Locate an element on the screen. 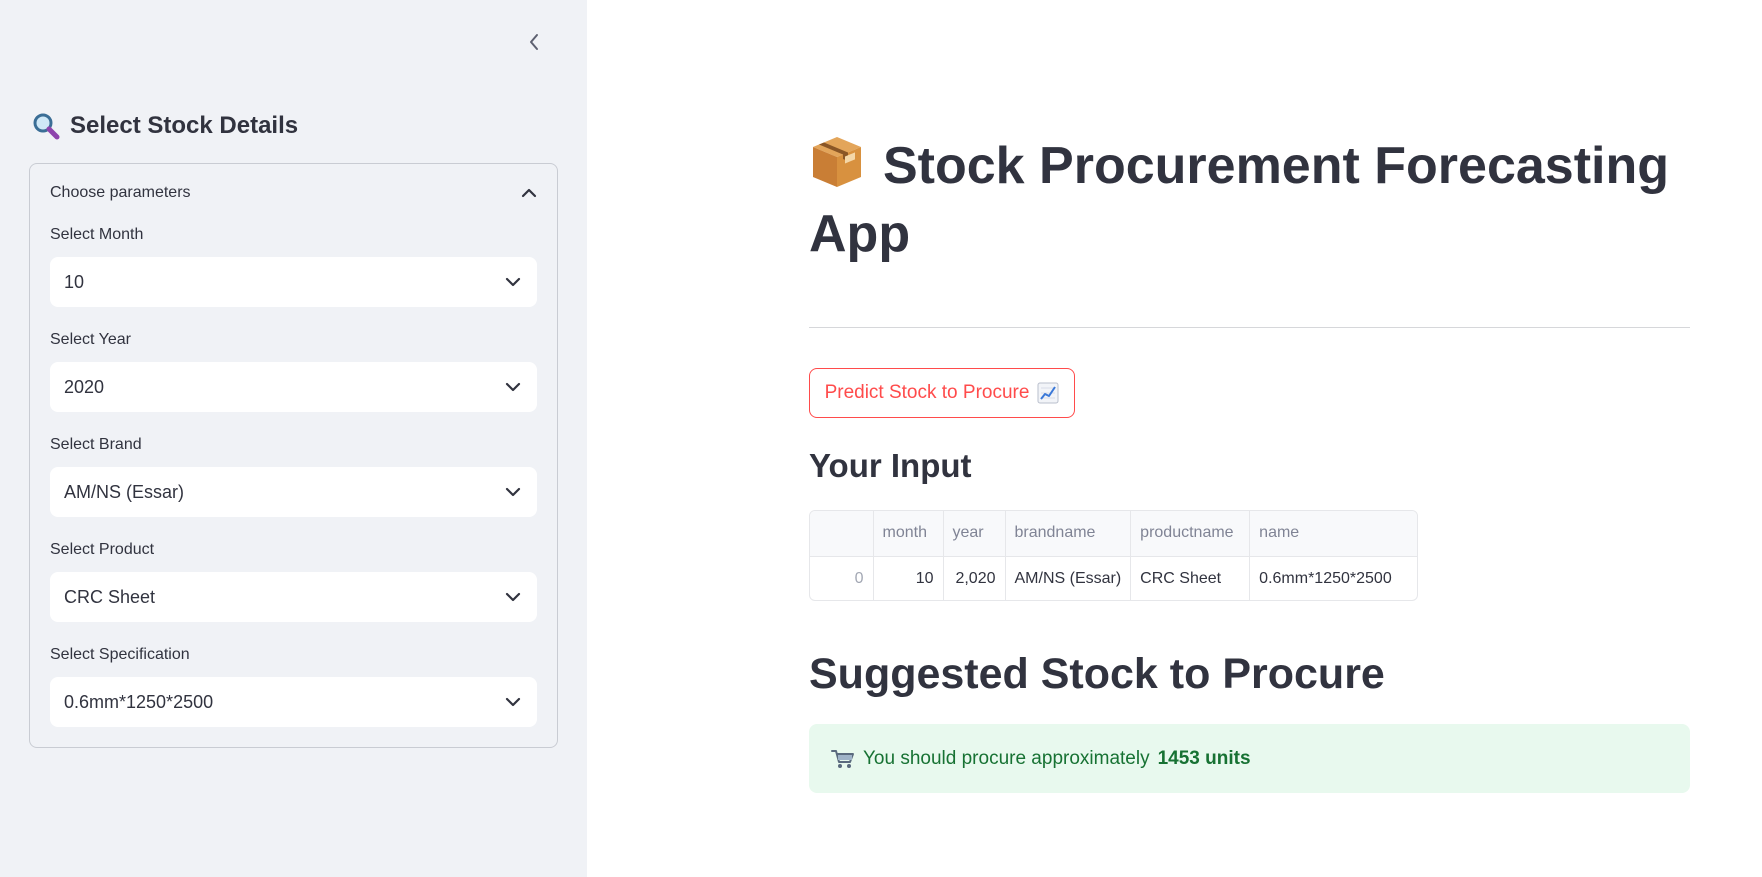 This screenshot has height=877, width=1762. brand-field: Select Brand AM/NS (Essar) is located at coordinates (293, 476).